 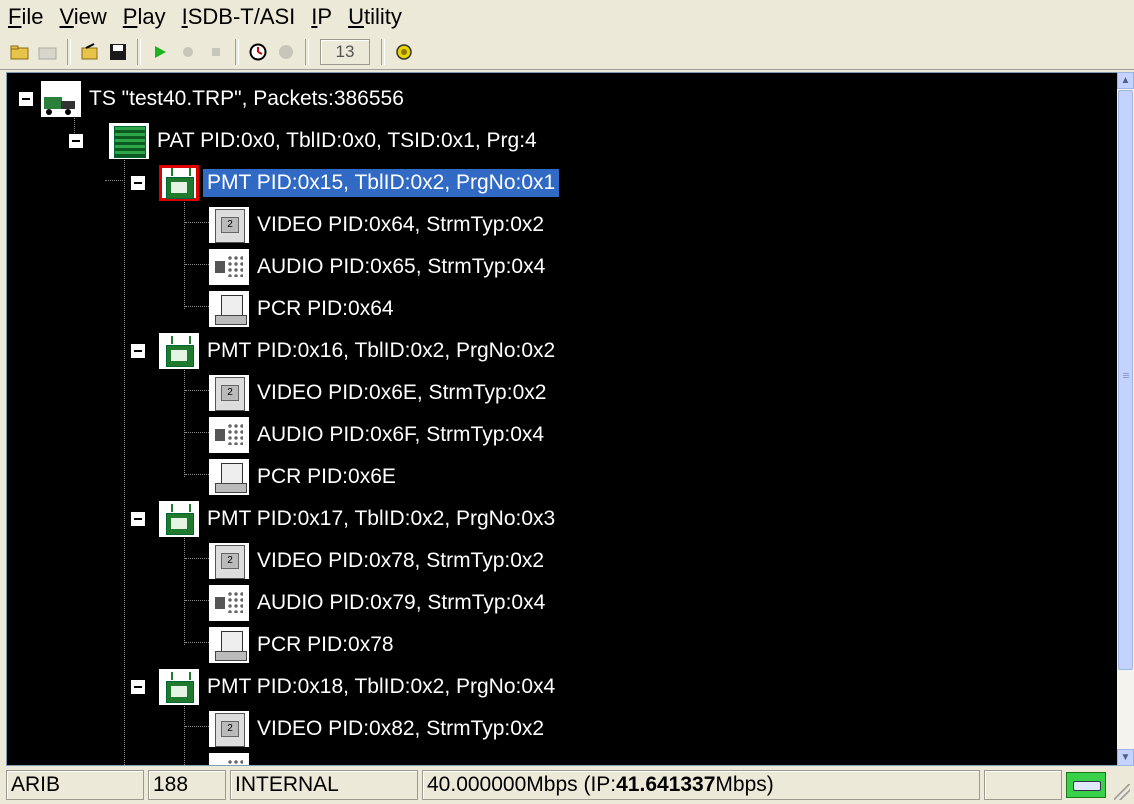 What do you see at coordinates (381, 686) in the screenshot?
I see `tree-node-label: PMT PID:0x18, TblID:0x2, PrgNo:0x4` at bounding box center [381, 686].